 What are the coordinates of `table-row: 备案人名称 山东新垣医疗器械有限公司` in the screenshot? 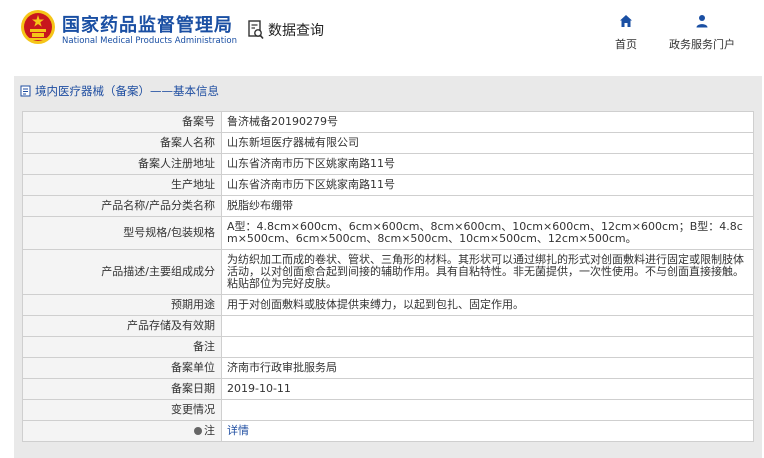 It's located at (388, 143).